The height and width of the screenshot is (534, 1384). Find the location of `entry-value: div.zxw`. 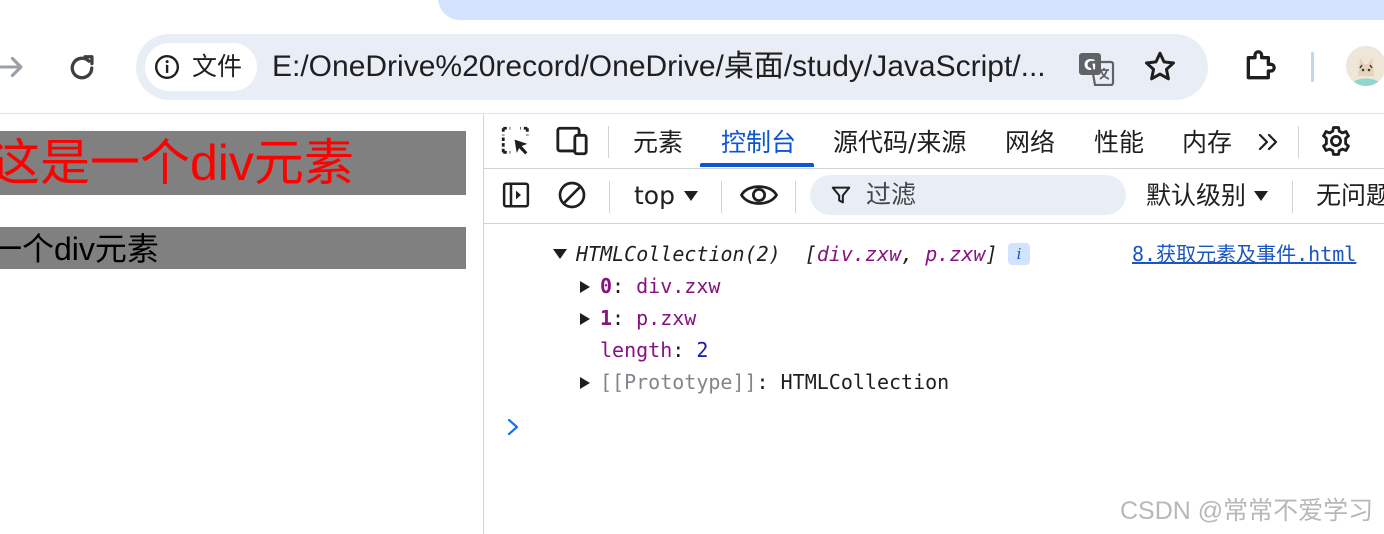

entry-value: div.zxw is located at coordinates (678, 286).